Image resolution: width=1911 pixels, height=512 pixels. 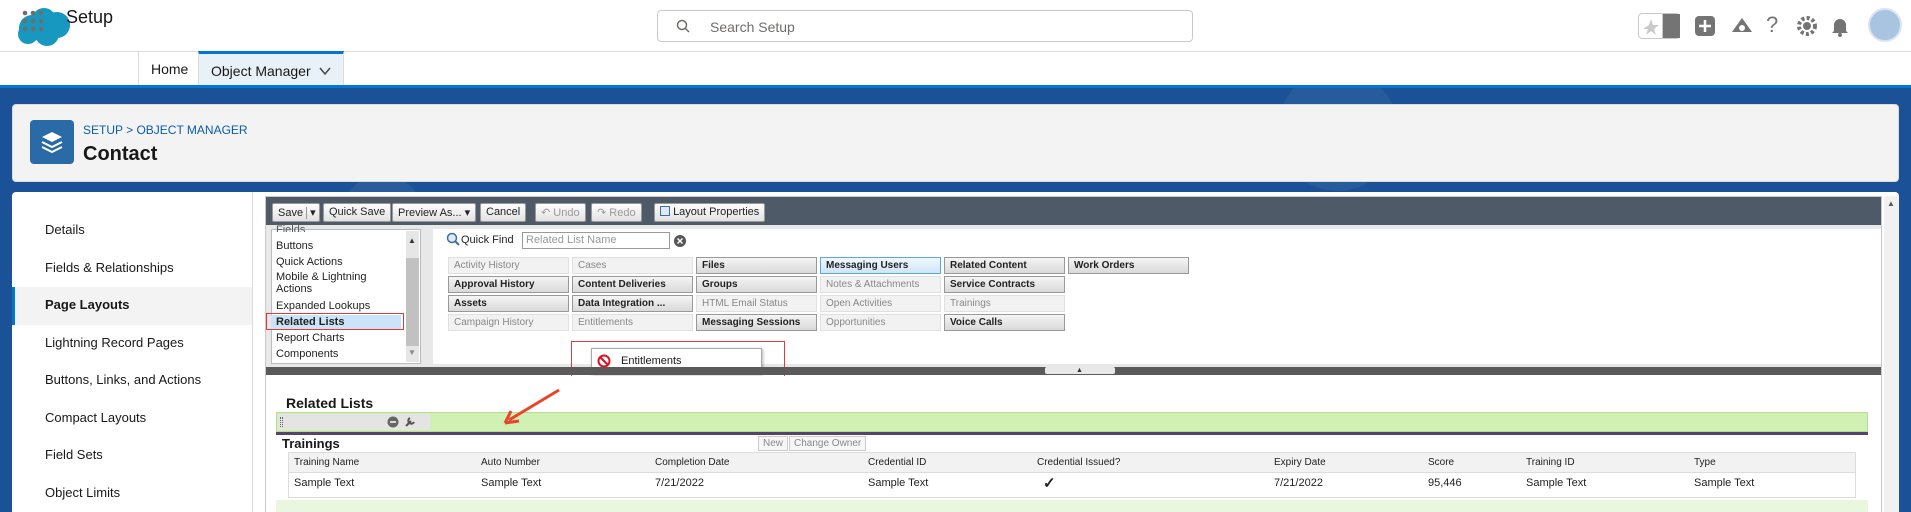 I want to click on column-header: Type, so click(x=1705, y=462).